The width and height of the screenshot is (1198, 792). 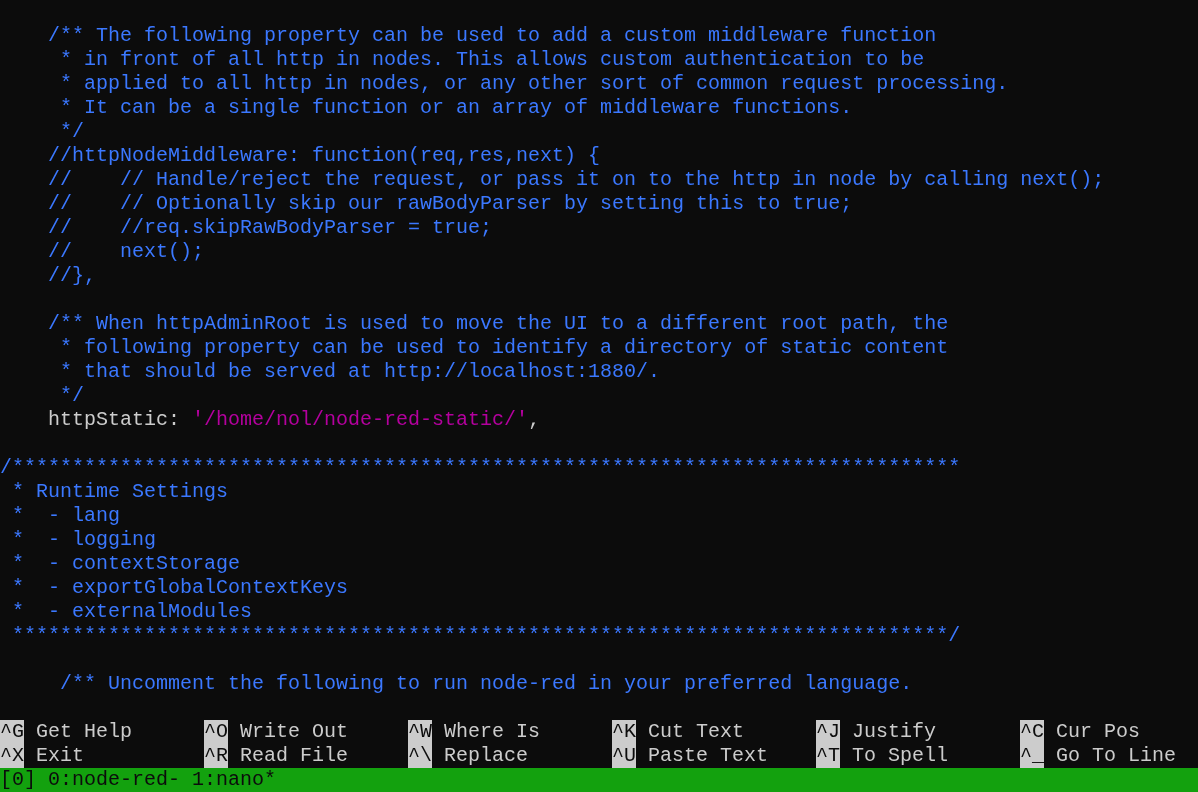 What do you see at coordinates (486, 756) in the screenshot?
I see `shortcut-label: Replace` at bounding box center [486, 756].